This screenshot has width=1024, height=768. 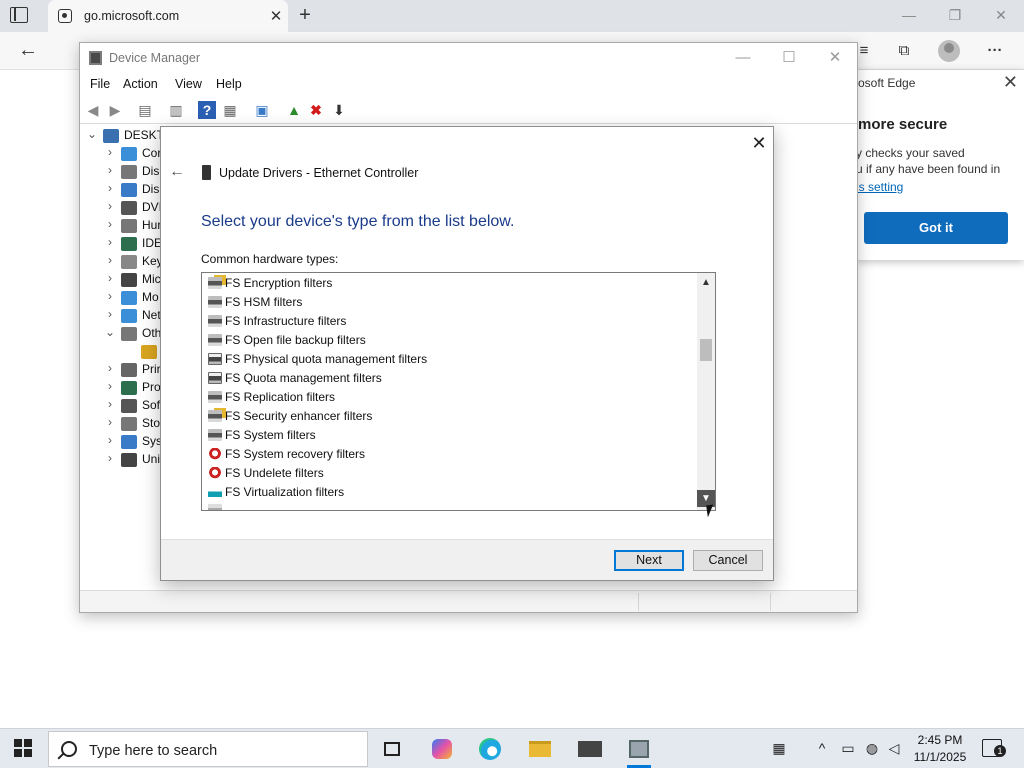 I want to click on dm-minimize-button: —, so click(x=743, y=58).